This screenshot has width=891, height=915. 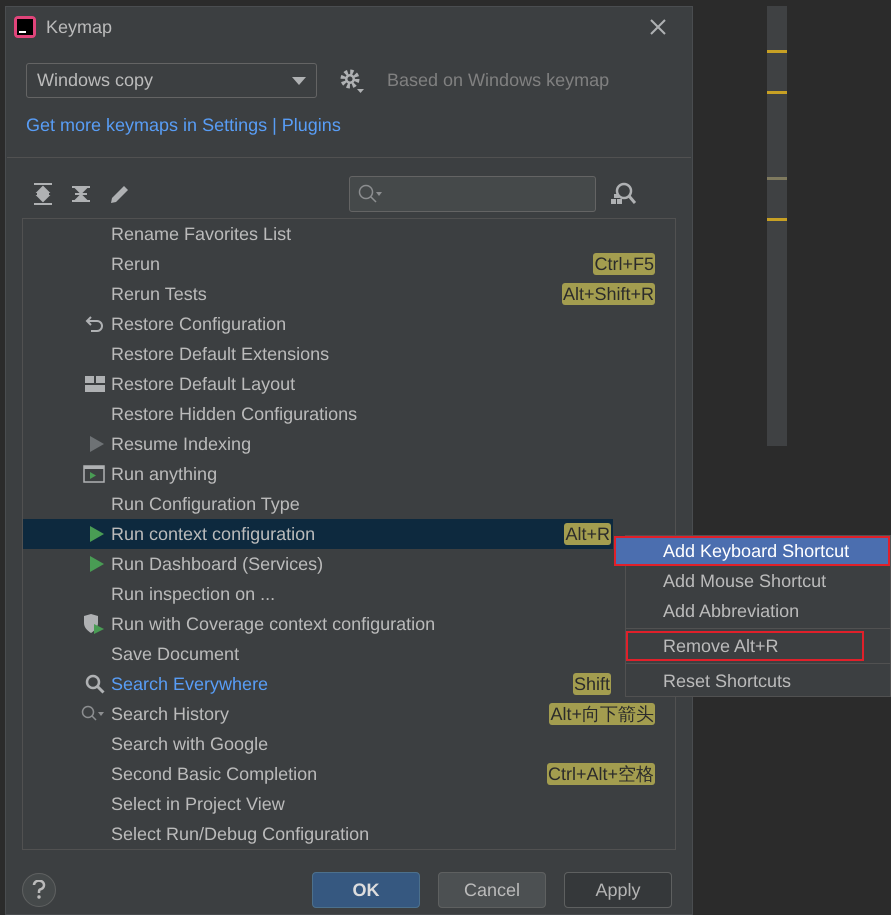 I want to click on menu-item: Reset Shortcuts, so click(x=758, y=681).